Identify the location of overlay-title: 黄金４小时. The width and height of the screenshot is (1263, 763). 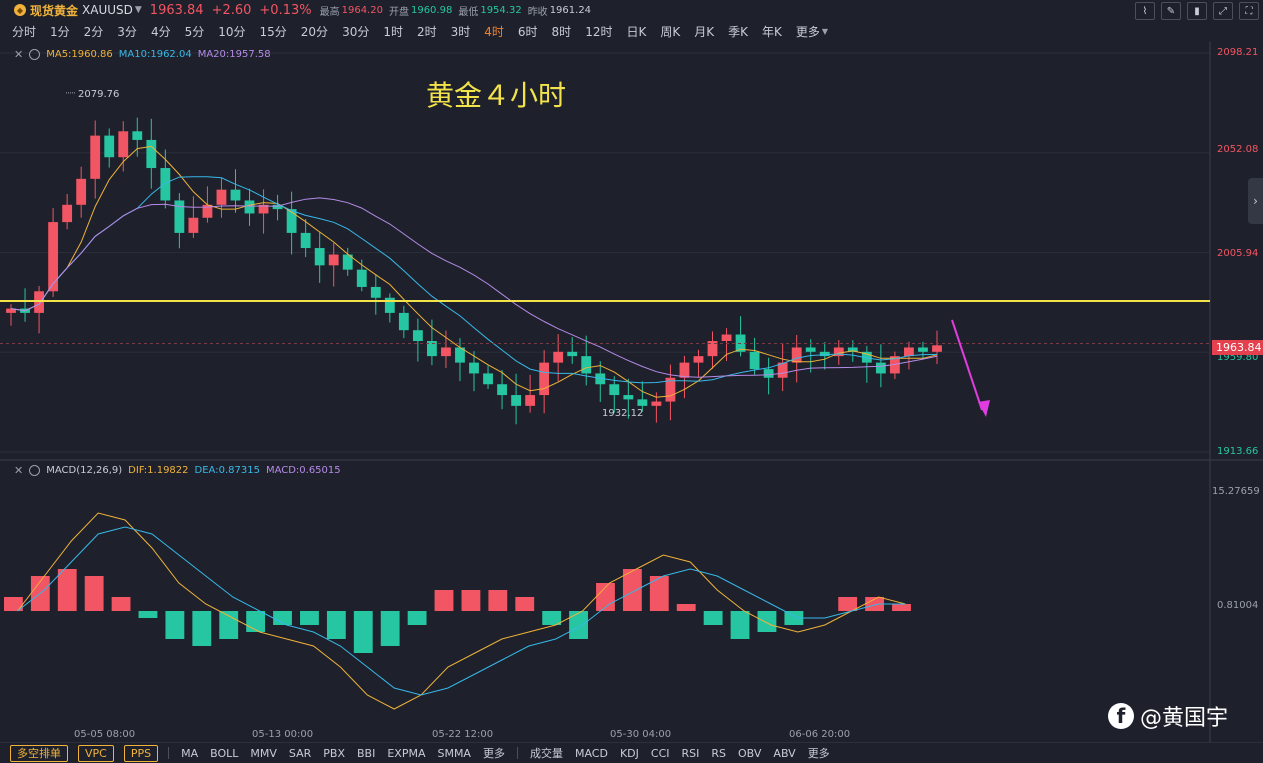
(496, 95).